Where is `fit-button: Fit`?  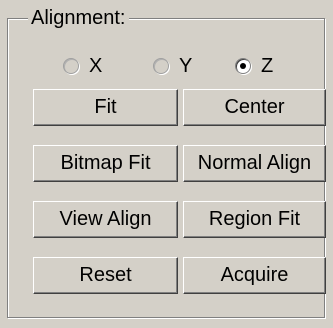
fit-button: Fit is located at coordinates (105, 107).